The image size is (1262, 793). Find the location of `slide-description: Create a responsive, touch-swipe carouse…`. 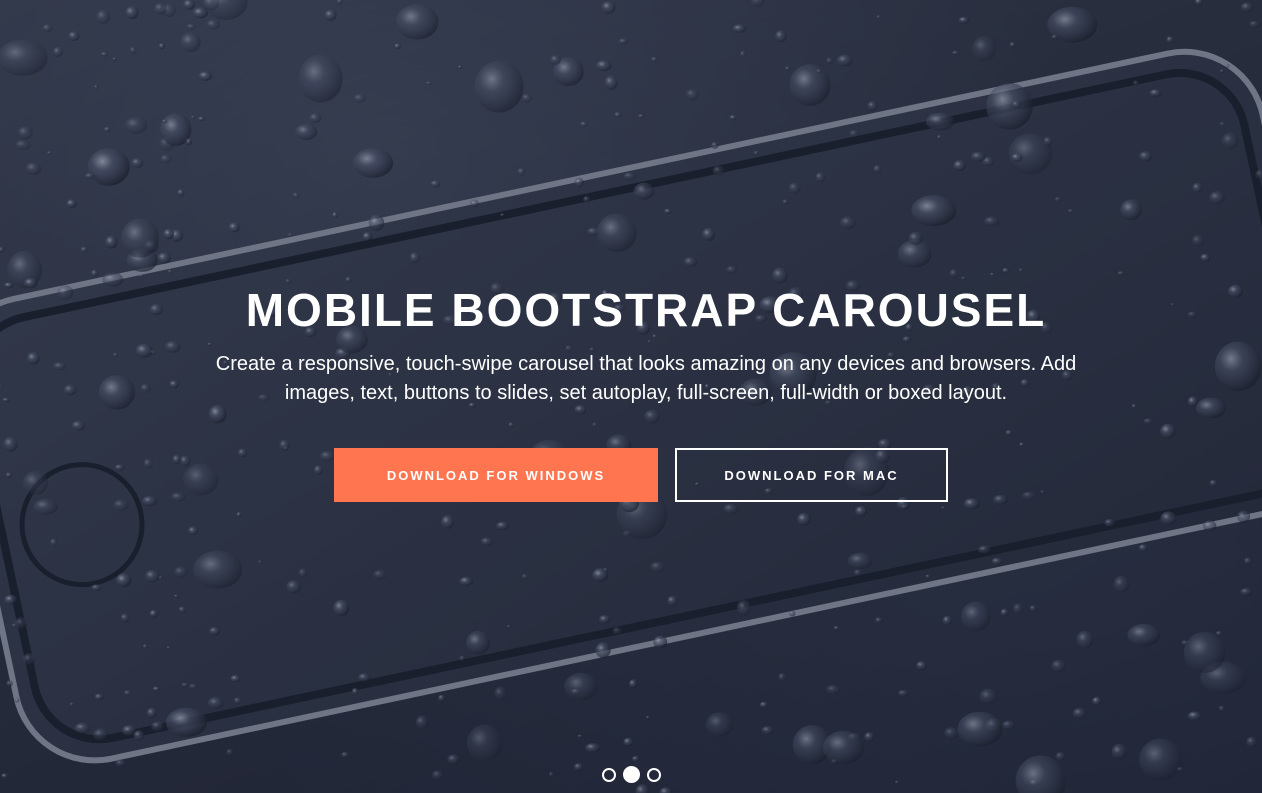

slide-description: Create a responsive, touch-swipe carouse… is located at coordinates (646, 378).